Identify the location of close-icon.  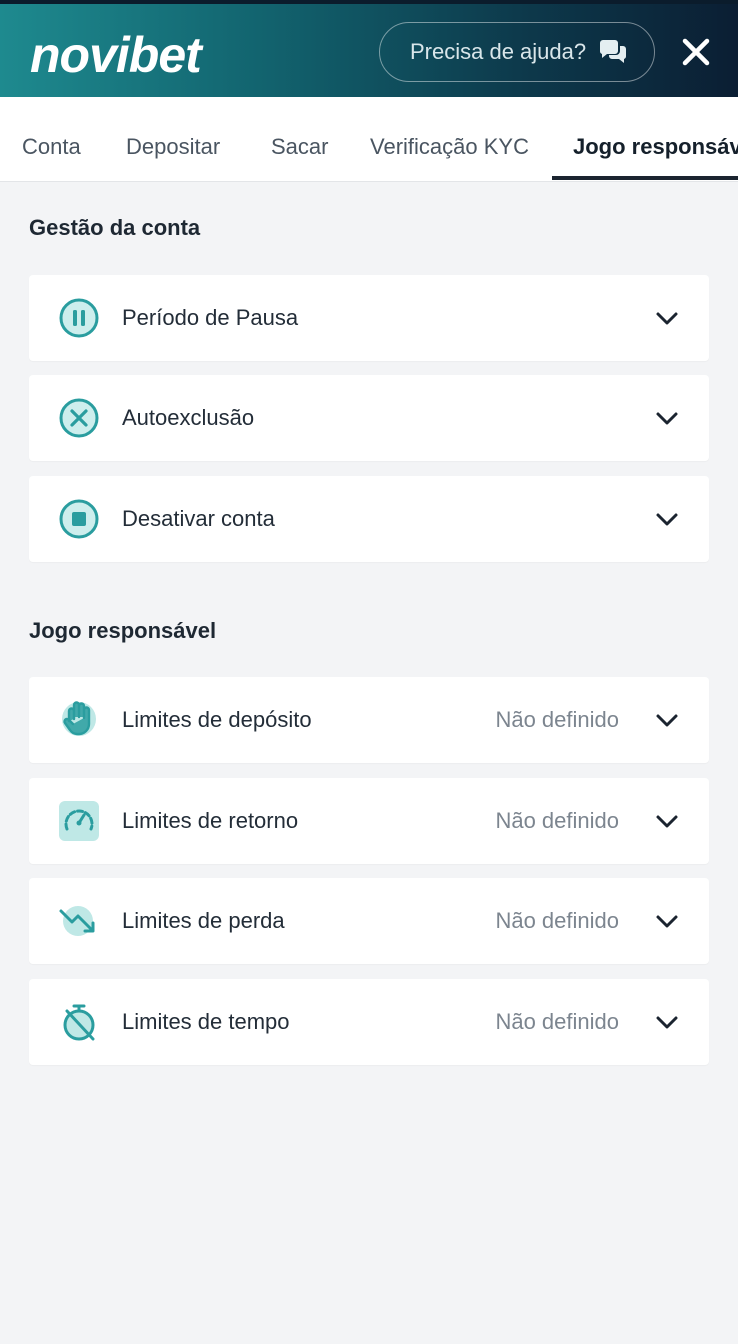
(696, 52).